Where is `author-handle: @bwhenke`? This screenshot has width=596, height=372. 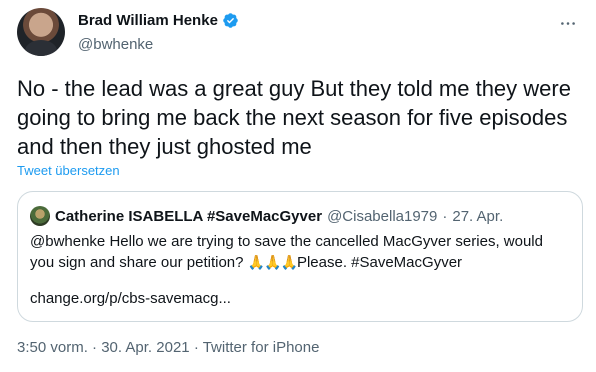 author-handle: @bwhenke is located at coordinates (115, 44).